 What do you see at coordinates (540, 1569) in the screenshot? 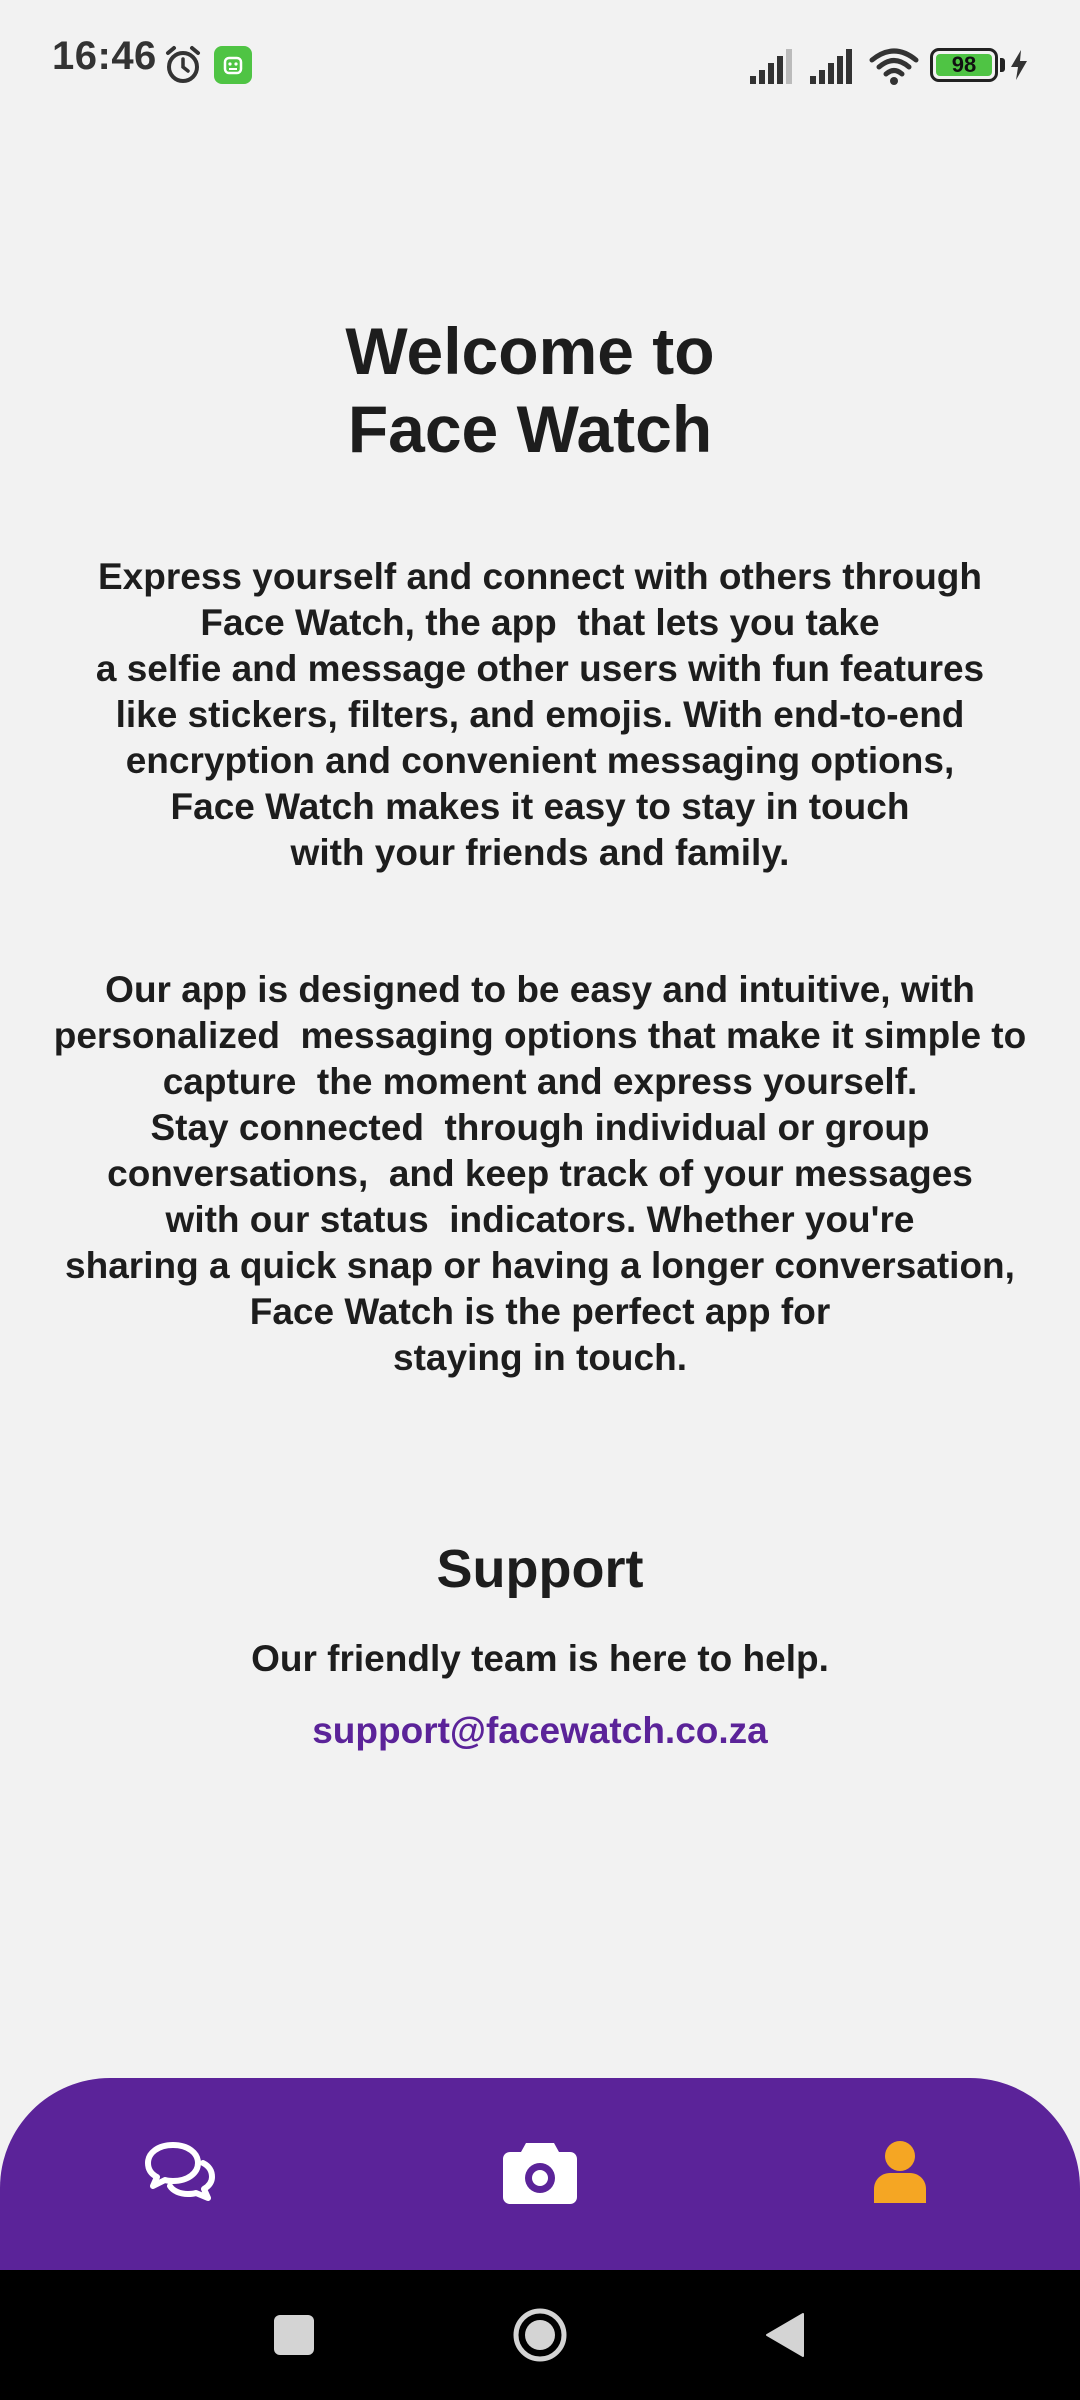
I see `support-heading: Support` at bounding box center [540, 1569].